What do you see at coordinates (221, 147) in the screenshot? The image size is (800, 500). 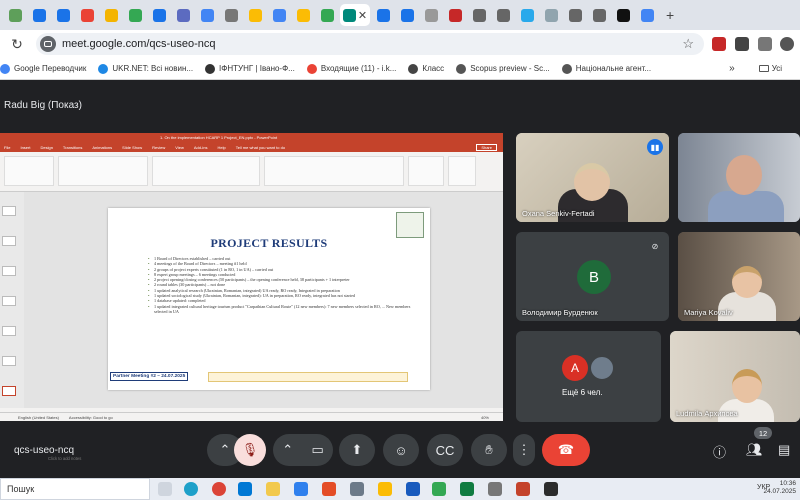 I see `menu-help: Help` at bounding box center [221, 147].